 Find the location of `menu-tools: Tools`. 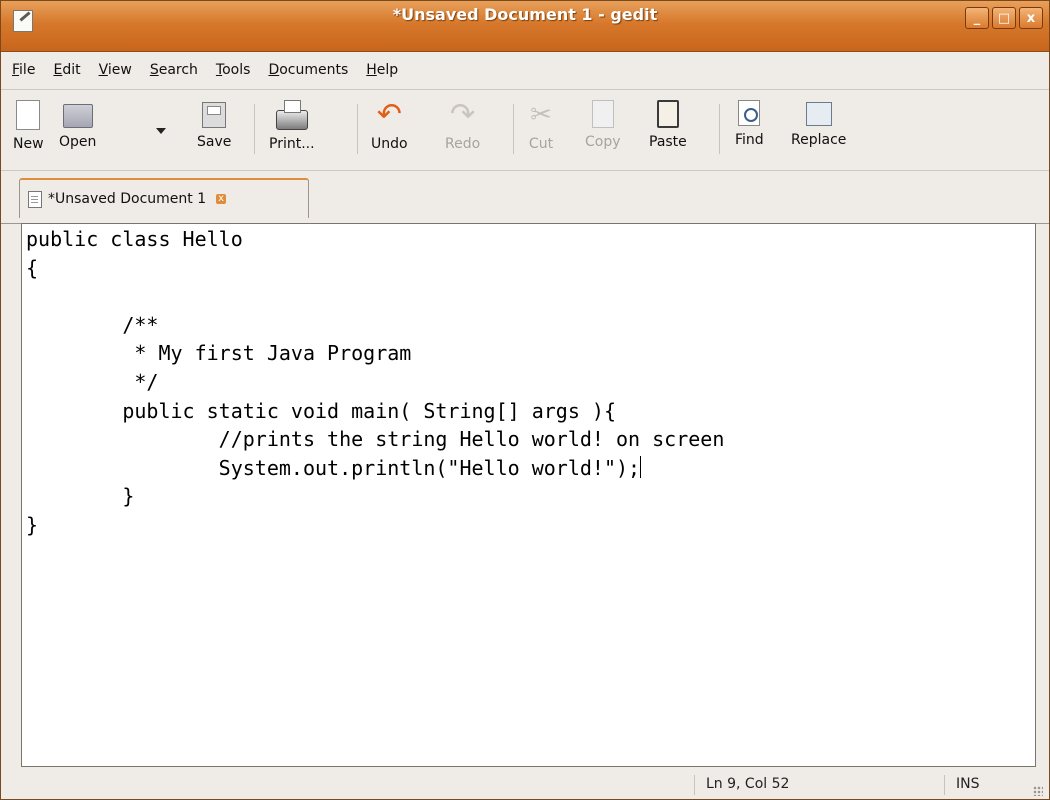

menu-tools: Tools is located at coordinates (233, 70).